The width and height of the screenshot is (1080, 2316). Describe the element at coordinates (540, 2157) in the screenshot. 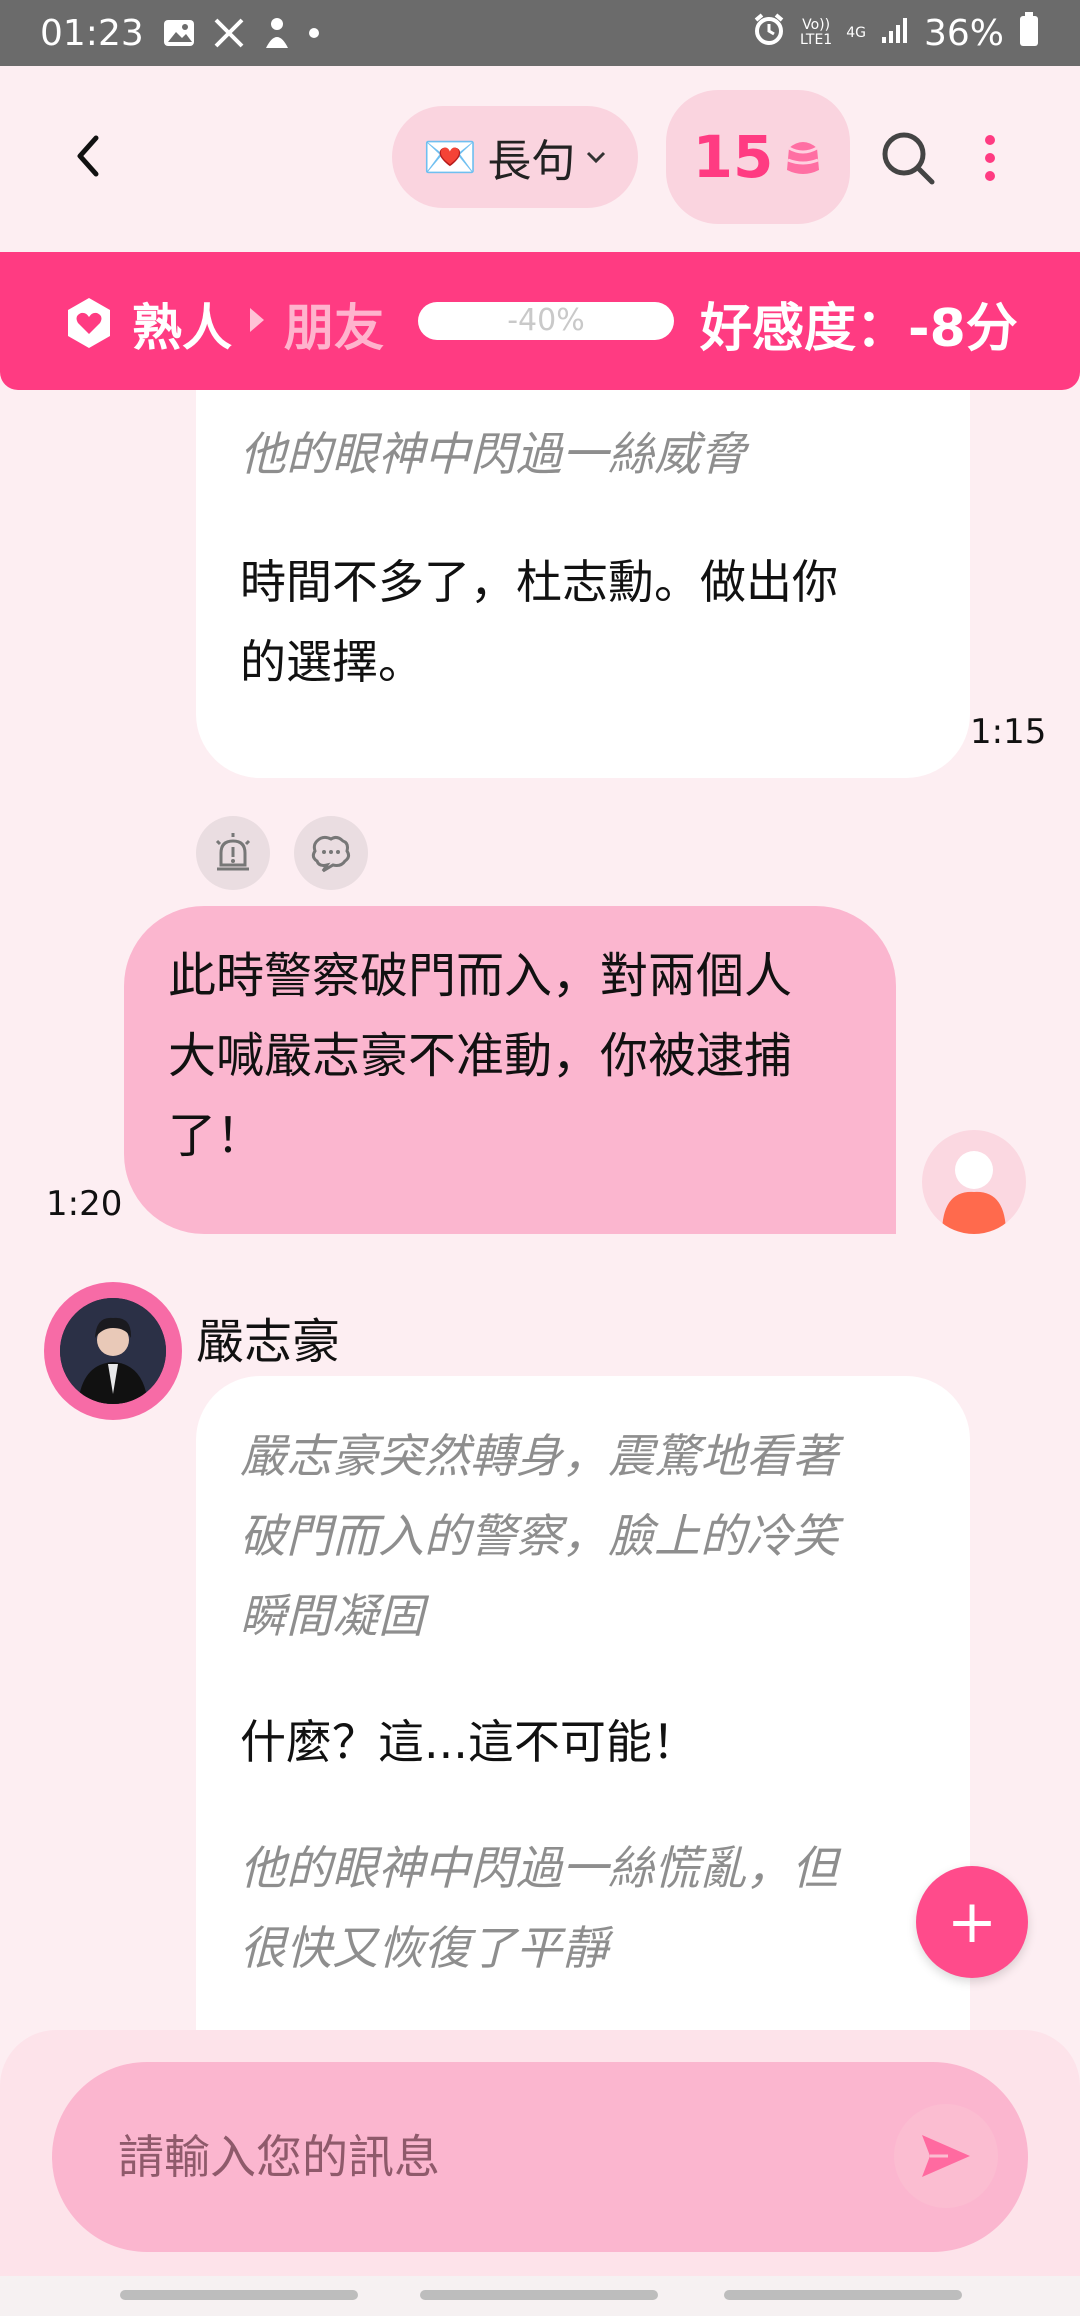

I see `message-input: 請輸入您的訊息` at that location.